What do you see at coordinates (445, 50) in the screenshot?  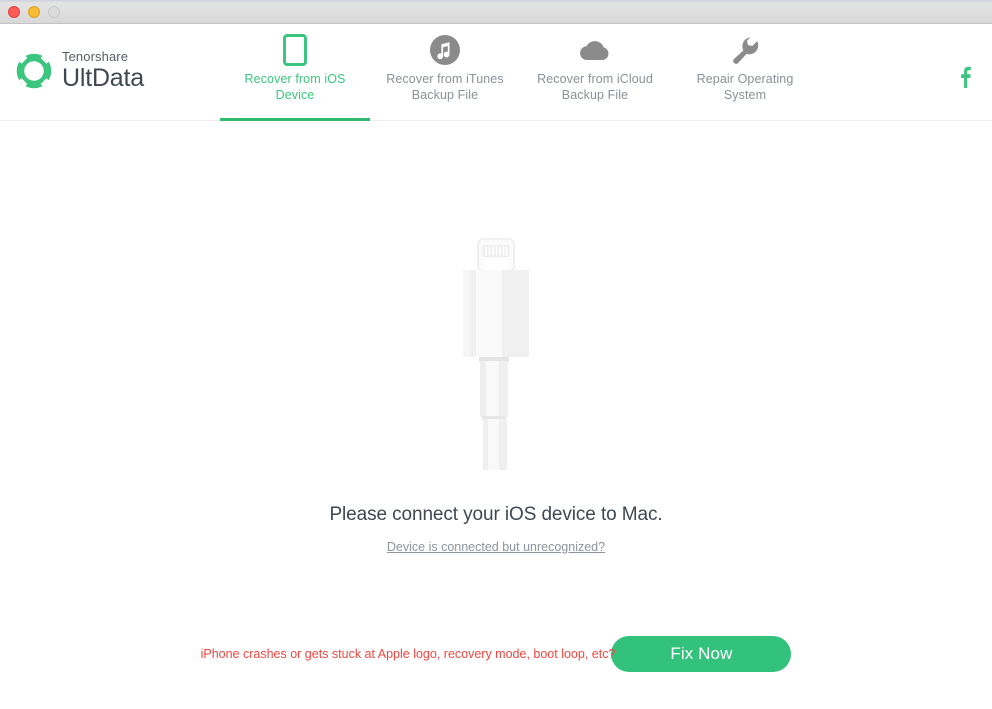 I see `itunes-icon` at bounding box center [445, 50].